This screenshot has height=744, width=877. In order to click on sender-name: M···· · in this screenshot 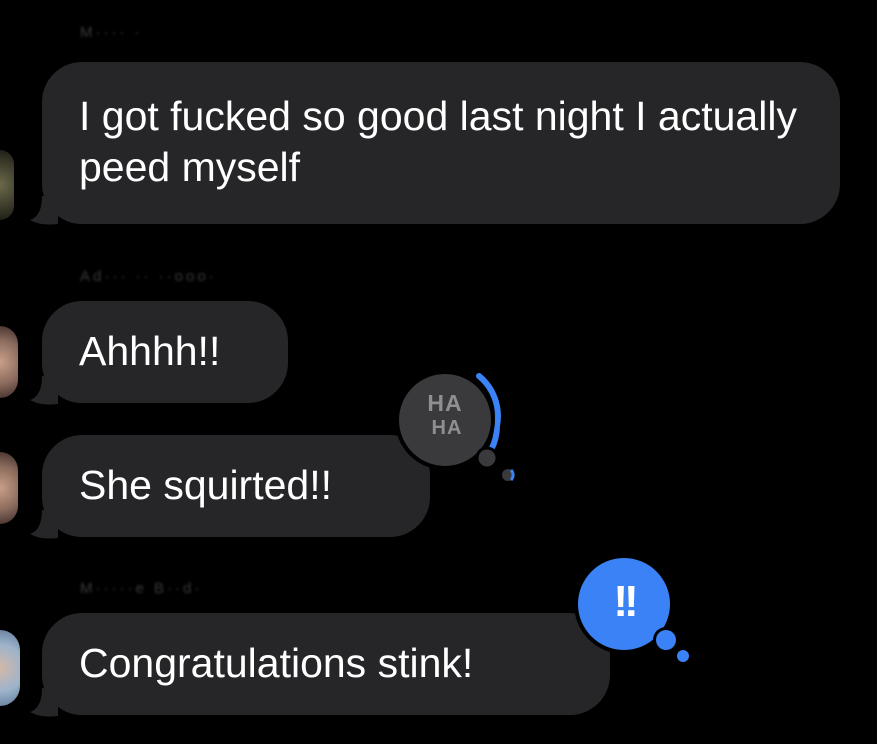, I will do `click(111, 32)`.